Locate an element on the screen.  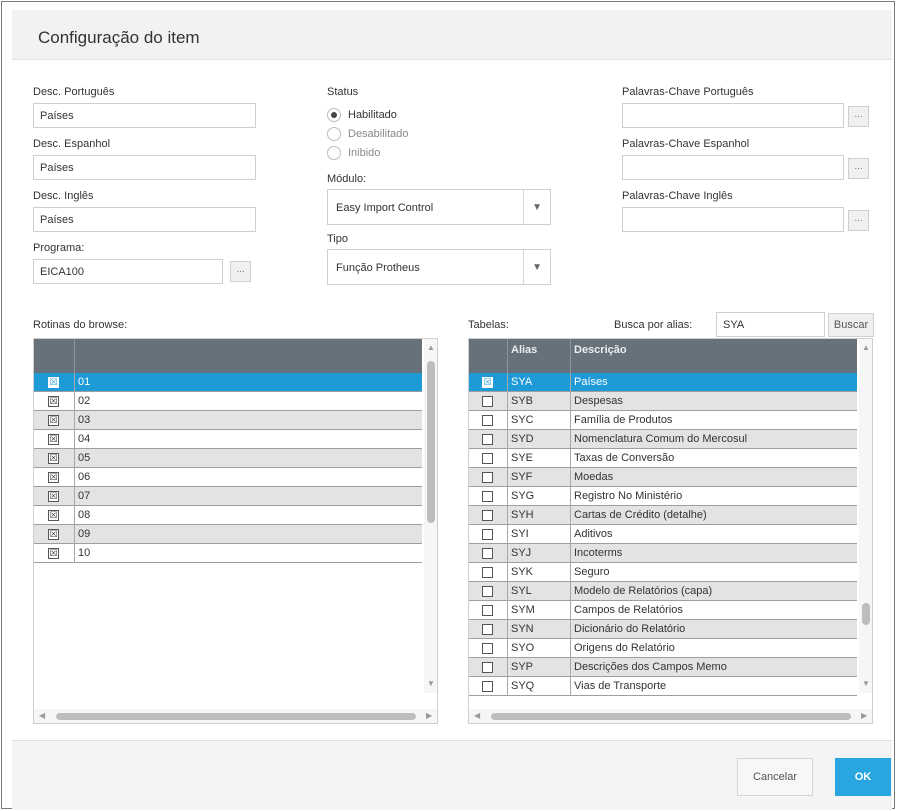
desc-en-input: Países is located at coordinates (144, 219).